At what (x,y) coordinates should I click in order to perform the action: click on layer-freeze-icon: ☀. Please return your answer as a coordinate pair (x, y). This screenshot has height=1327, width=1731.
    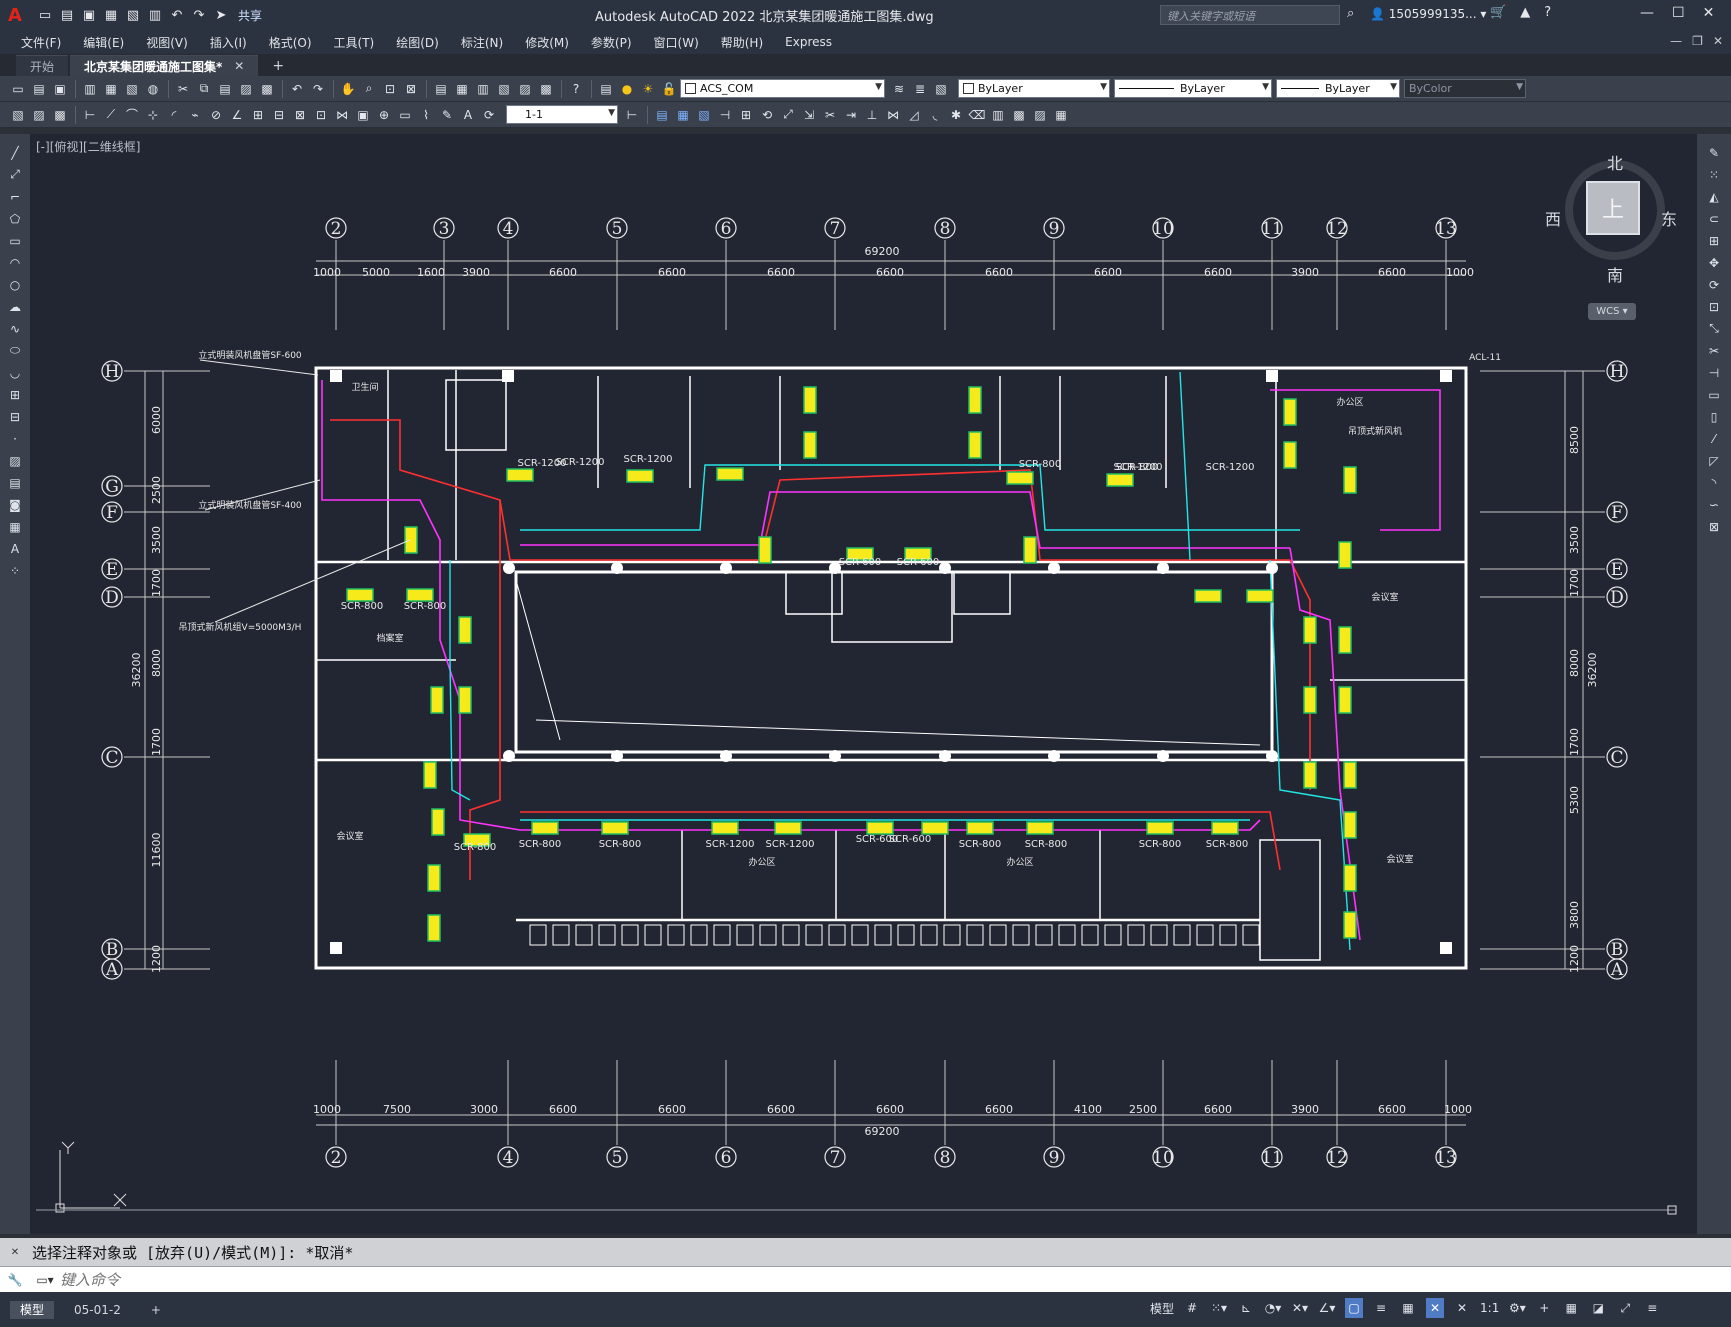
    Looking at the image, I should click on (648, 89).